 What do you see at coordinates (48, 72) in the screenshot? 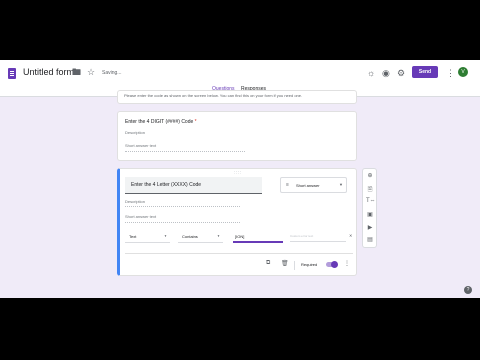
I see `form-title: Untitled form` at bounding box center [48, 72].